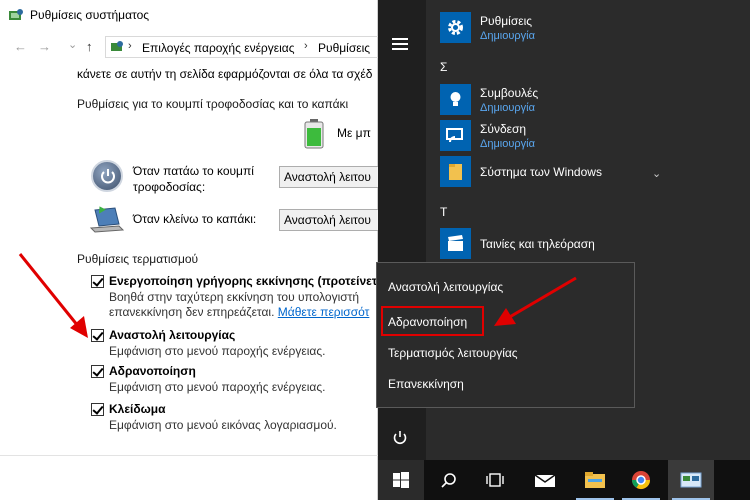 This screenshot has height=500, width=750. I want to click on app-name: Ρυθμίσεις, so click(506, 21).